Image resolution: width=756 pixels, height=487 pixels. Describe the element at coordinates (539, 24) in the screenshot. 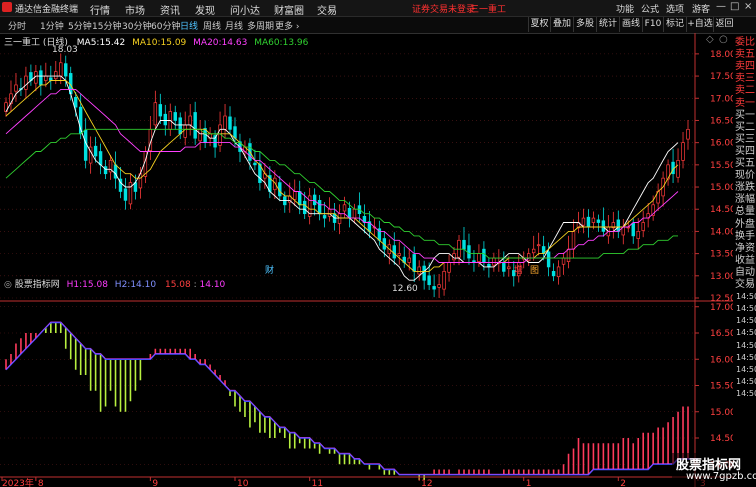

I see `tool-fuquan: 夏权` at that location.